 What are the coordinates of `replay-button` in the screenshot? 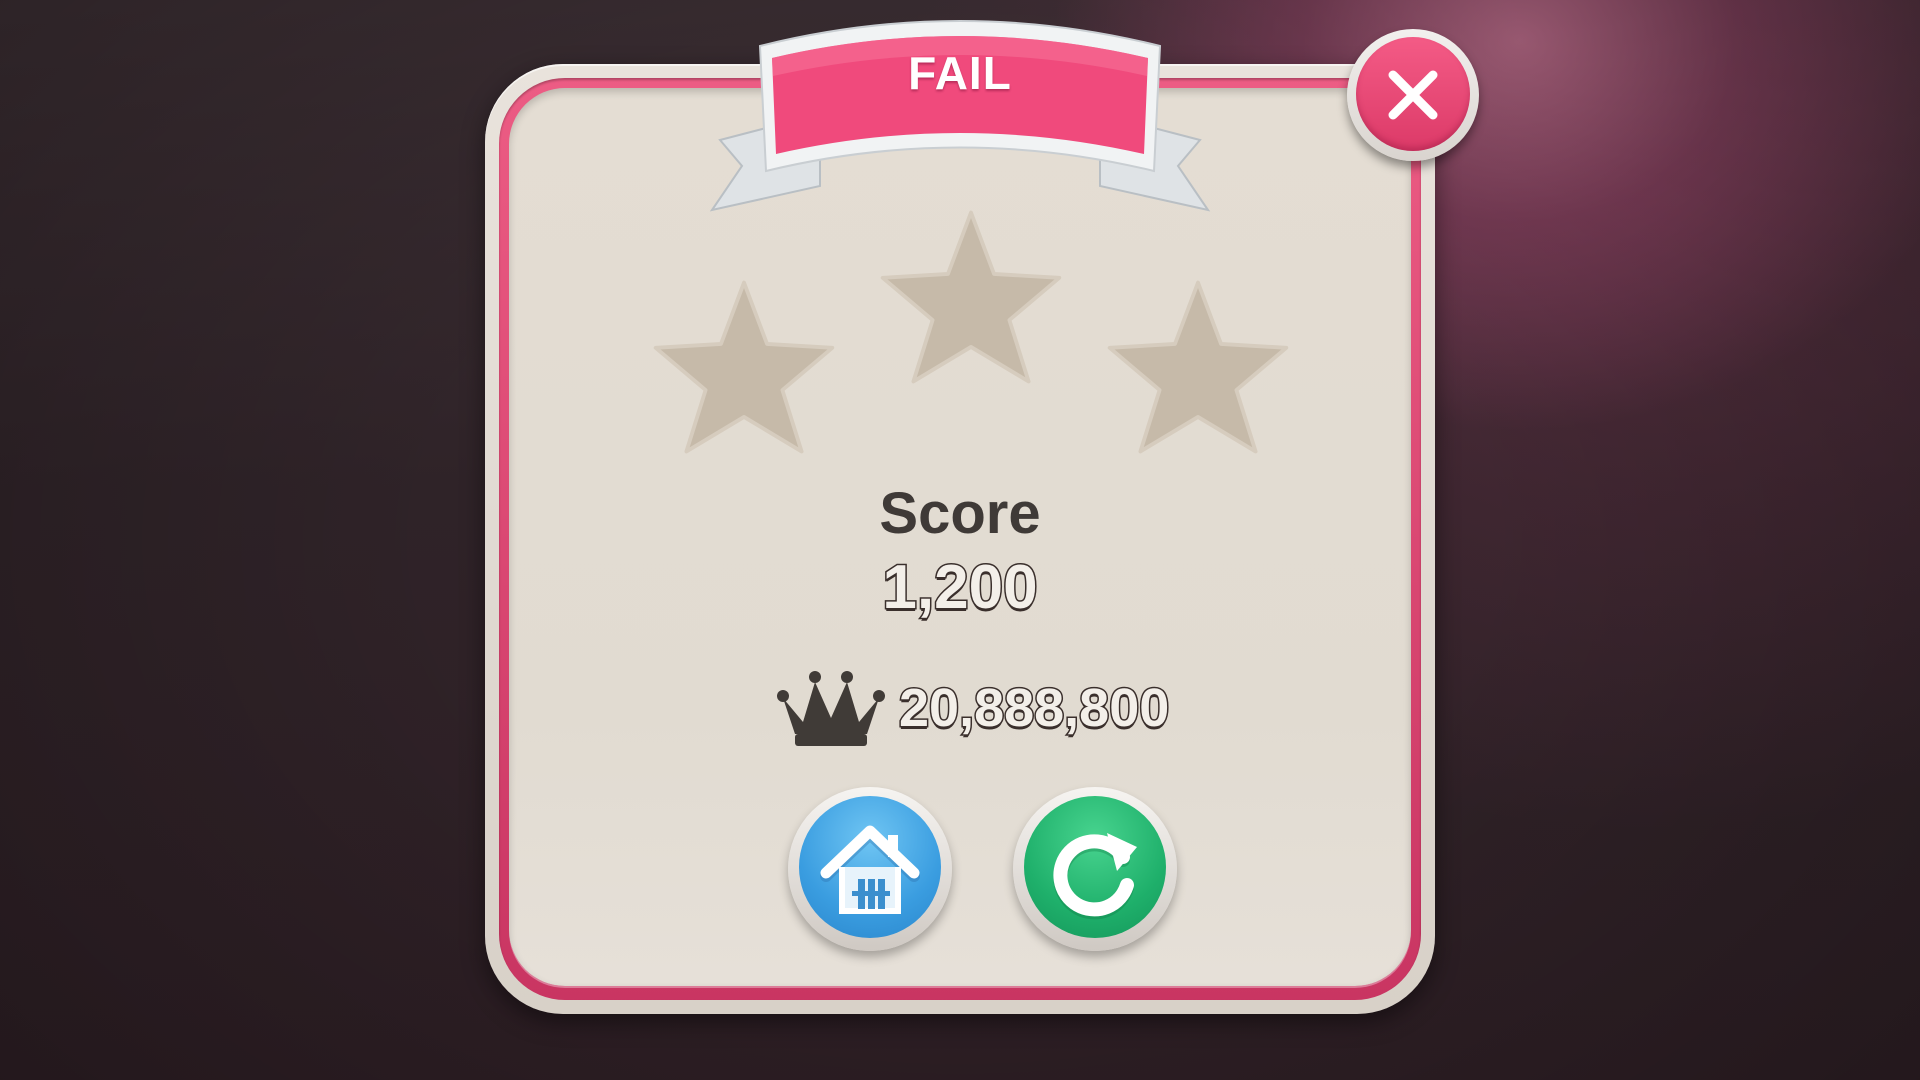 It's located at (1095, 869).